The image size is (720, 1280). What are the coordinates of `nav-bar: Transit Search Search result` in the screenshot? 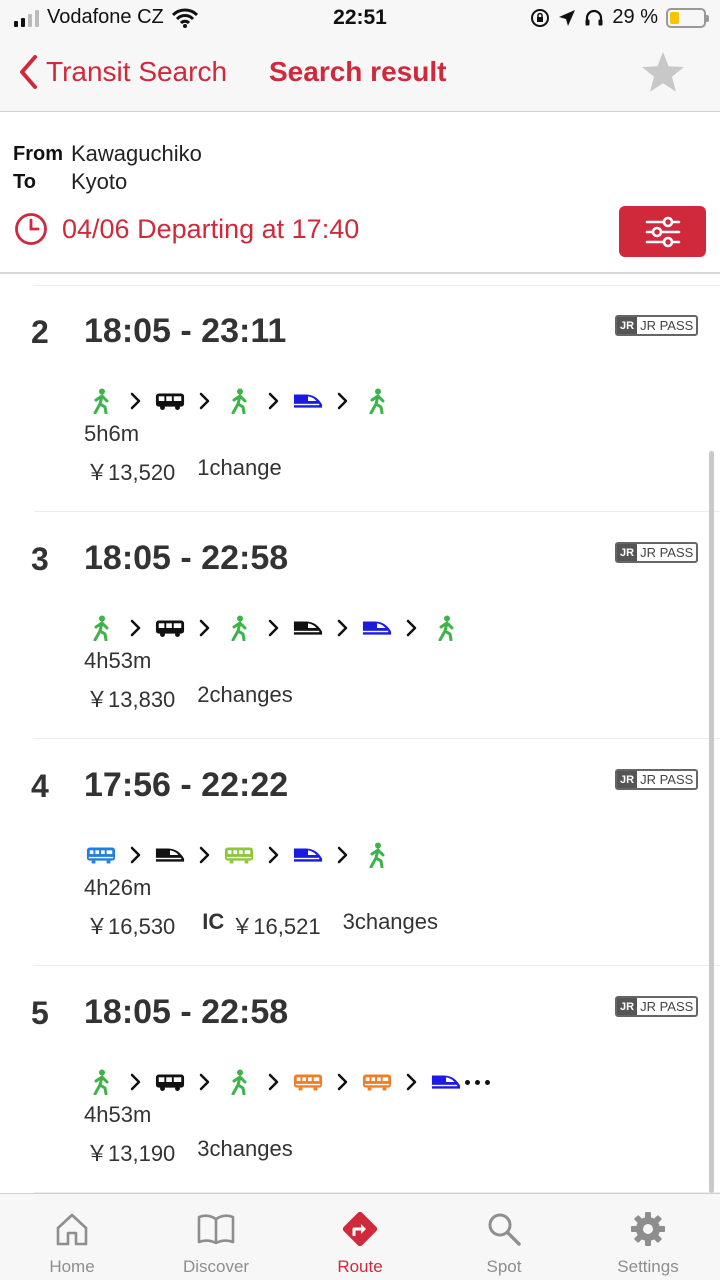 It's located at (360, 74).